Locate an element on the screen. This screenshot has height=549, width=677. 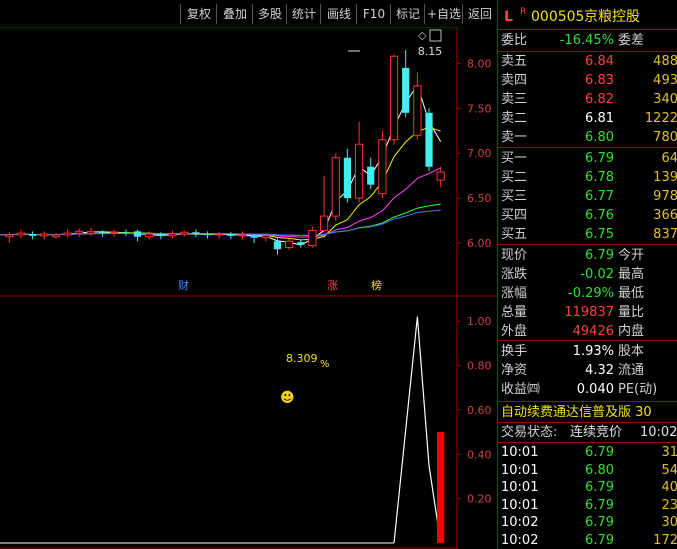
price-tick-label: 6.00 is located at coordinates (479, 243).